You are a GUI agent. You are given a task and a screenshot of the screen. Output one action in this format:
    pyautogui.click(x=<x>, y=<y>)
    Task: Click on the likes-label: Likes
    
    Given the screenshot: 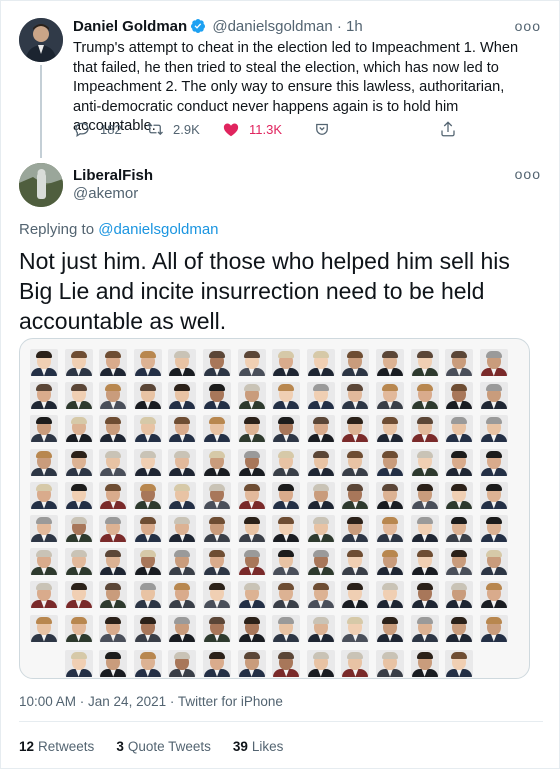 What is the action you would take?
    pyautogui.click(x=267, y=746)
    